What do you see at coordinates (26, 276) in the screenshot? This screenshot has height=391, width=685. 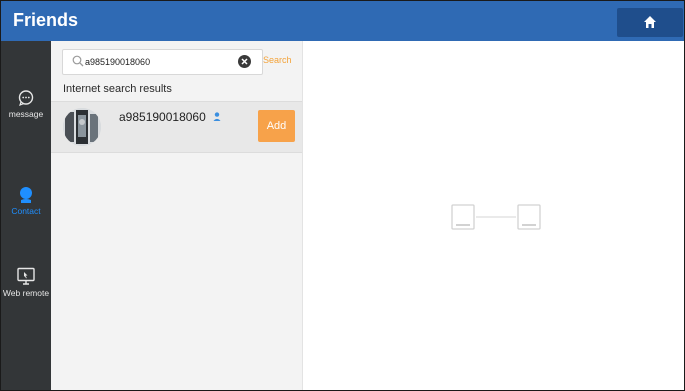 I see `web-remote-icon` at bounding box center [26, 276].